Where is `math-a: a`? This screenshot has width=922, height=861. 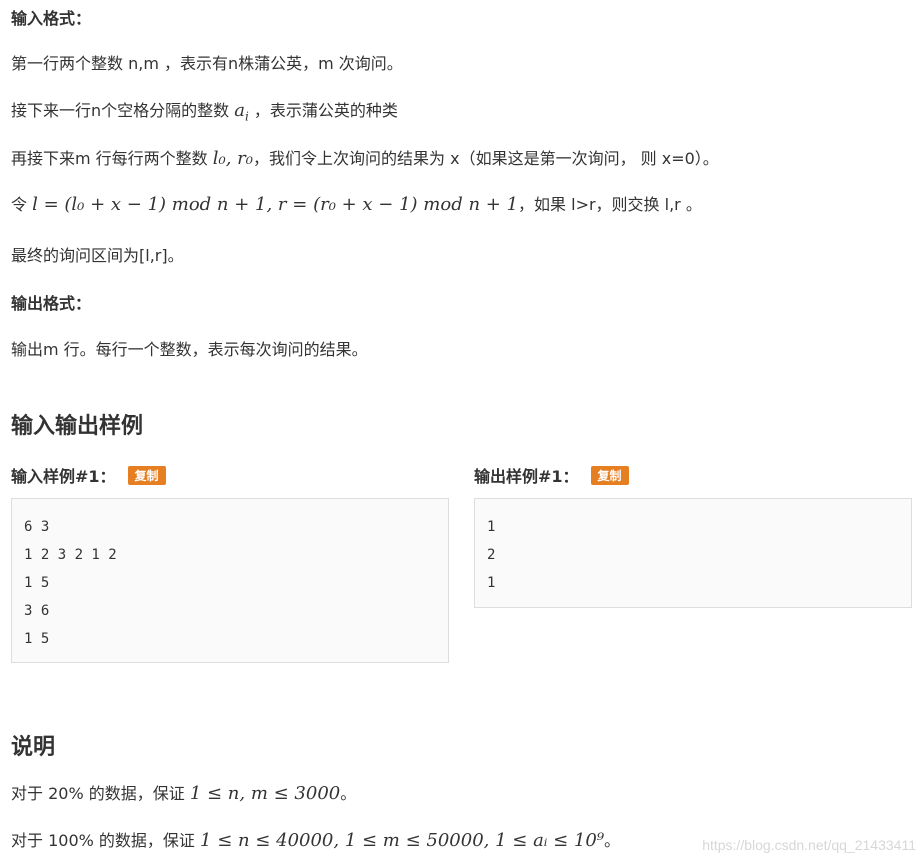
math-a: a is located at coordinates (239, 110).